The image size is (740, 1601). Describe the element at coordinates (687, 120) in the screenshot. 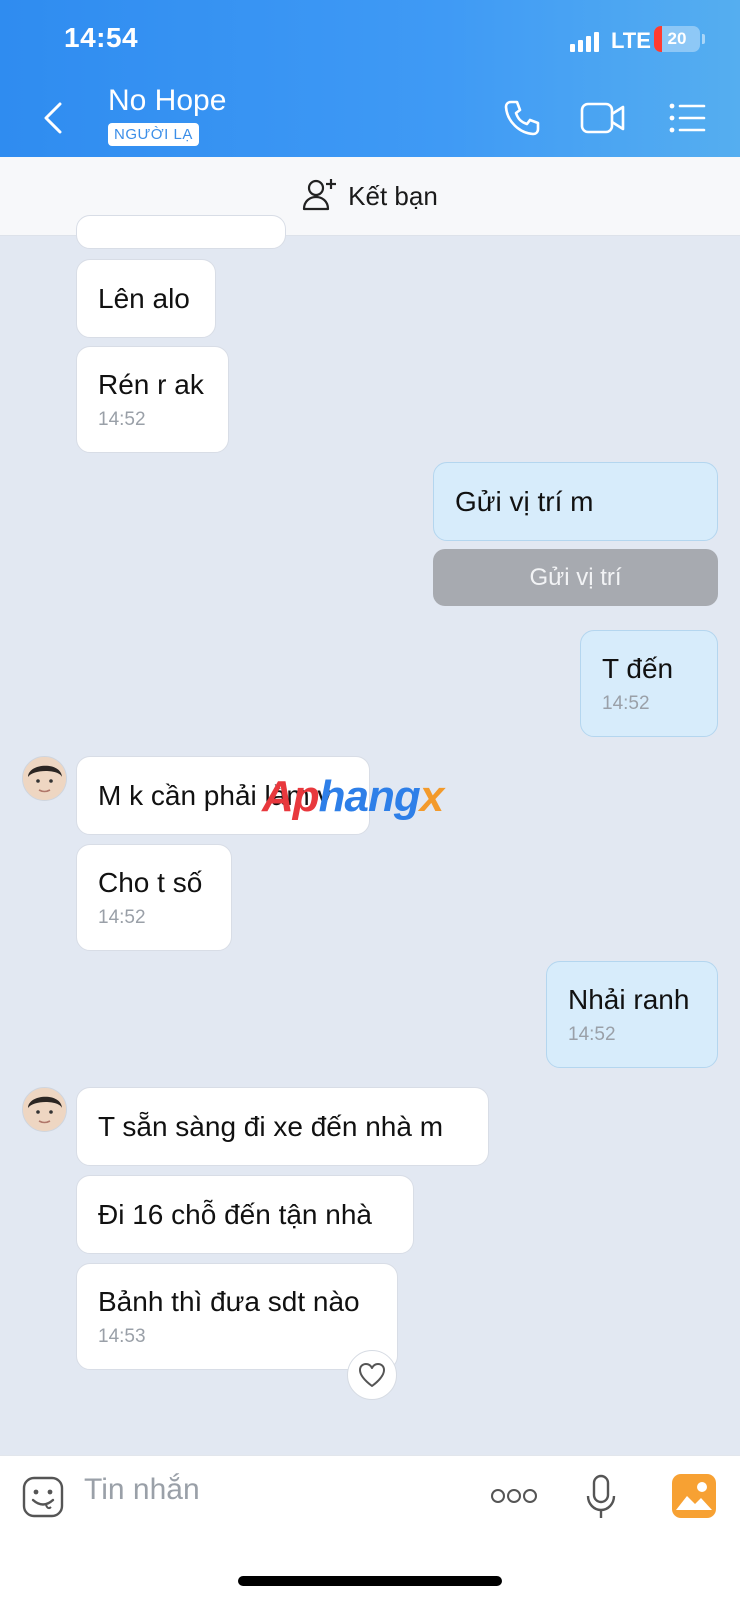

I see `menu-icon` at that location.